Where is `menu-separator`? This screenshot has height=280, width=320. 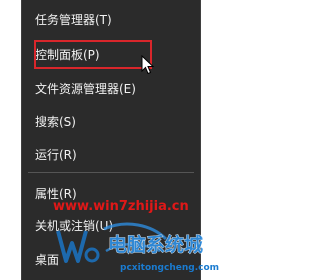
menu-separator is located at coordinates (111, 172).